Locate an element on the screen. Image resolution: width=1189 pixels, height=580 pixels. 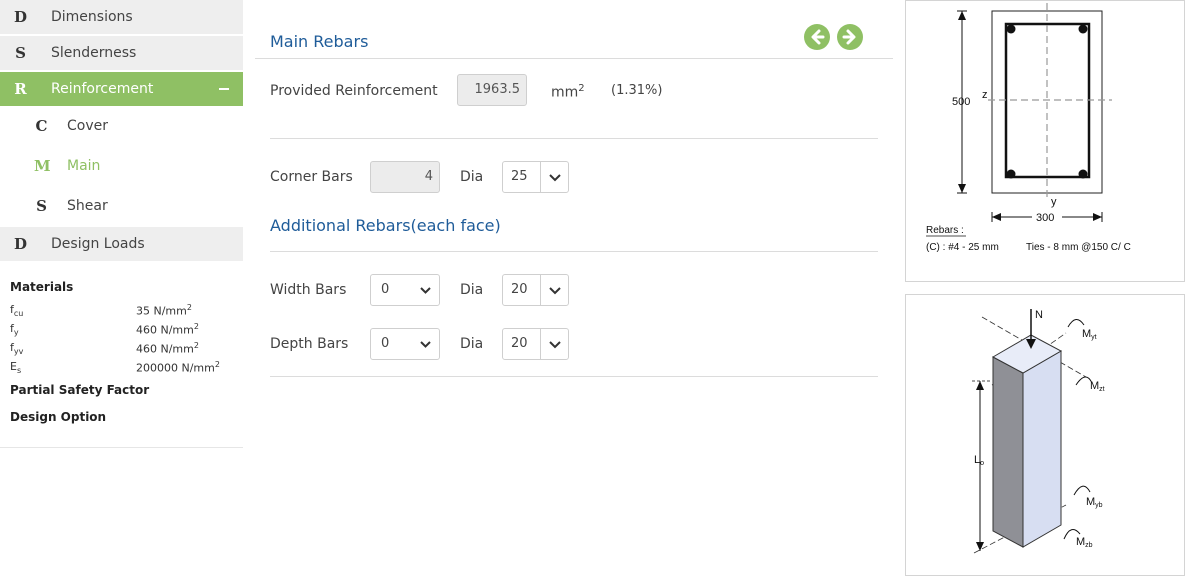
nav-label: Design Loads is located at coordinates (98, 244).